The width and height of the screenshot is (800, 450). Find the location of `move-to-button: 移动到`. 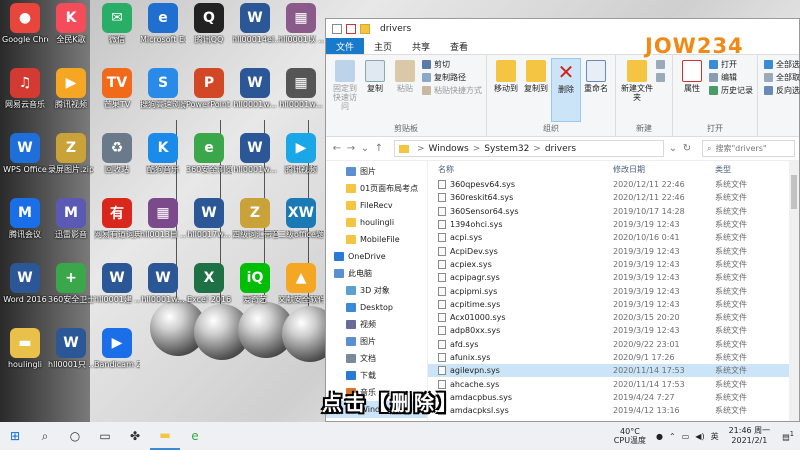

move-to-button: 移动到 is located at coordinates (506, 90).